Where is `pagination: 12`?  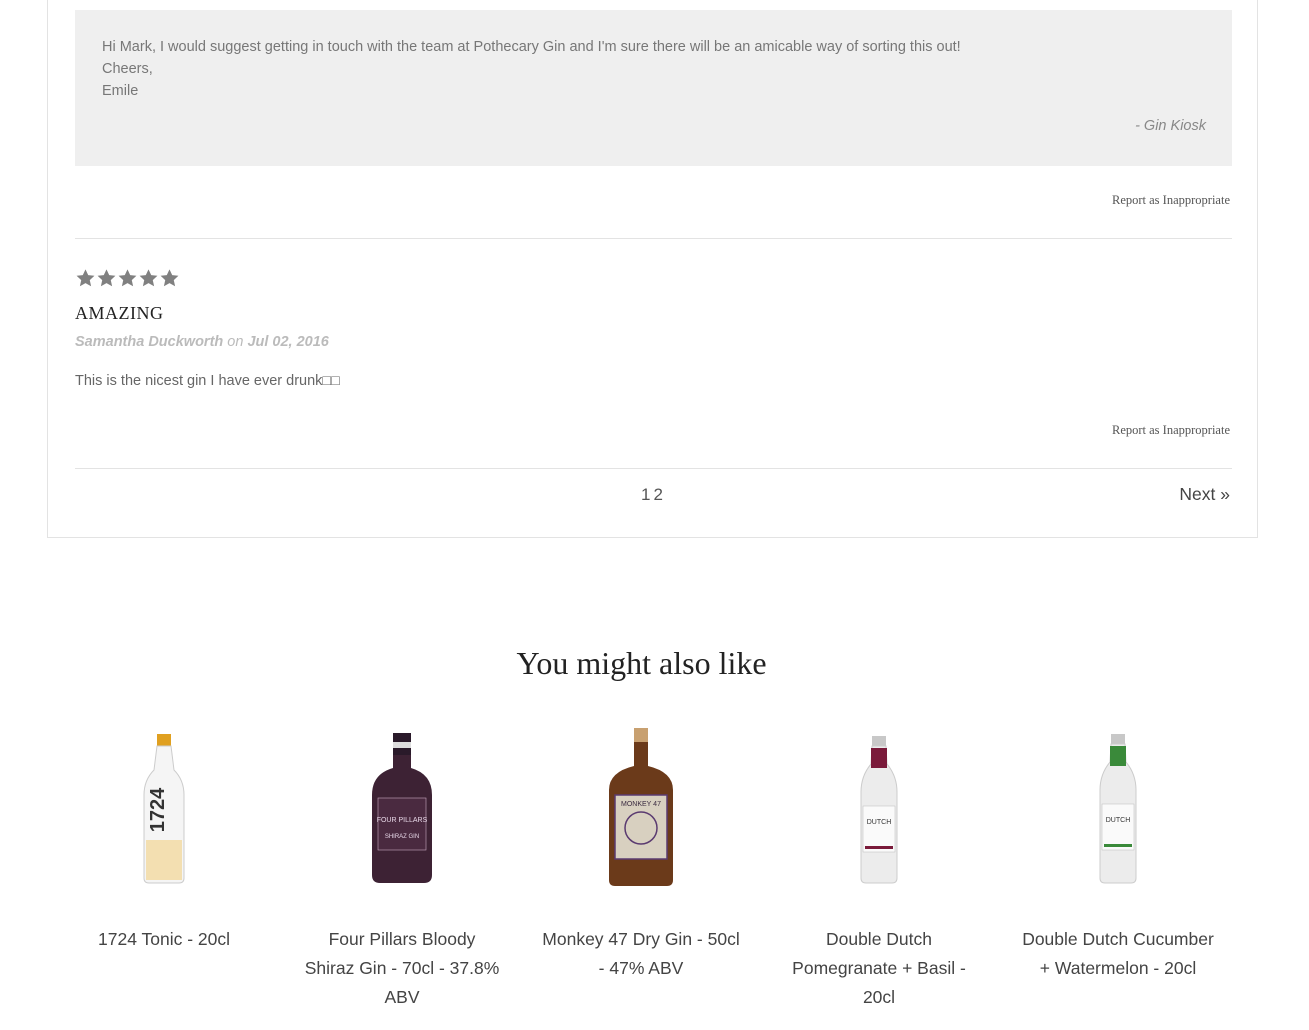 pagination: 12 is located at coordinates (653, 495).